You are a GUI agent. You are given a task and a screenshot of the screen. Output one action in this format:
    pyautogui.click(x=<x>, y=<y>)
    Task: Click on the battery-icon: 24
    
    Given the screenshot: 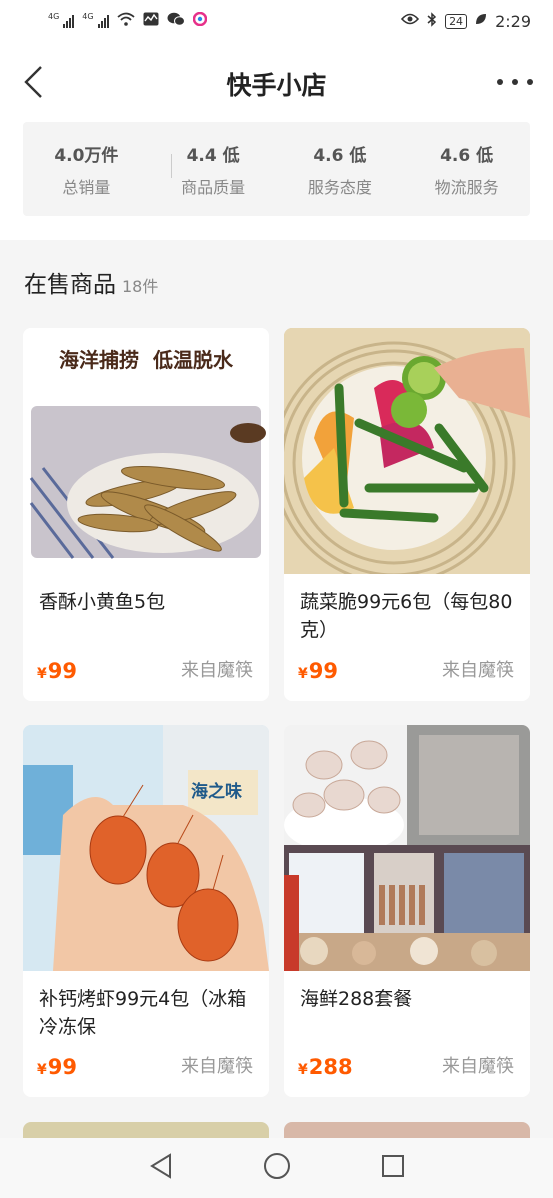 What is the action you would take?
    pyautogui.click(x=456, y=21)
    